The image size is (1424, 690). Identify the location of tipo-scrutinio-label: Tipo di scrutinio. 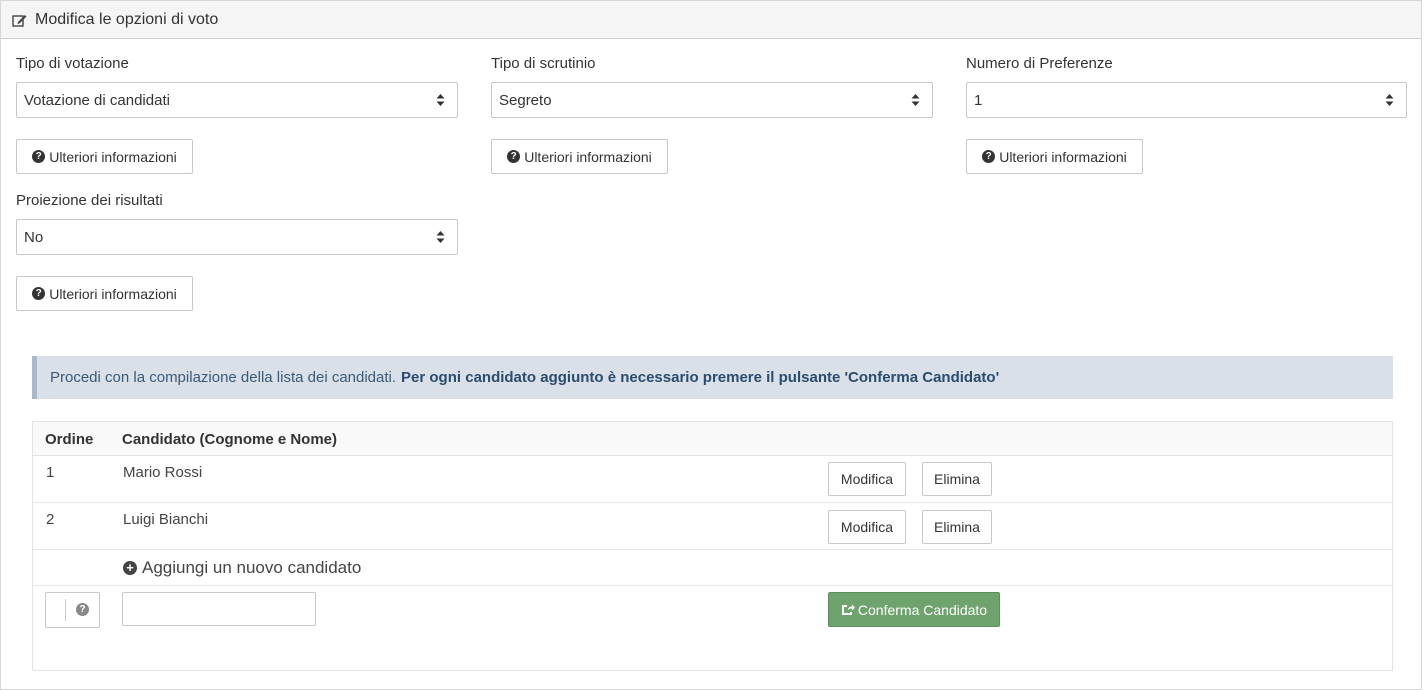
(543, 63).